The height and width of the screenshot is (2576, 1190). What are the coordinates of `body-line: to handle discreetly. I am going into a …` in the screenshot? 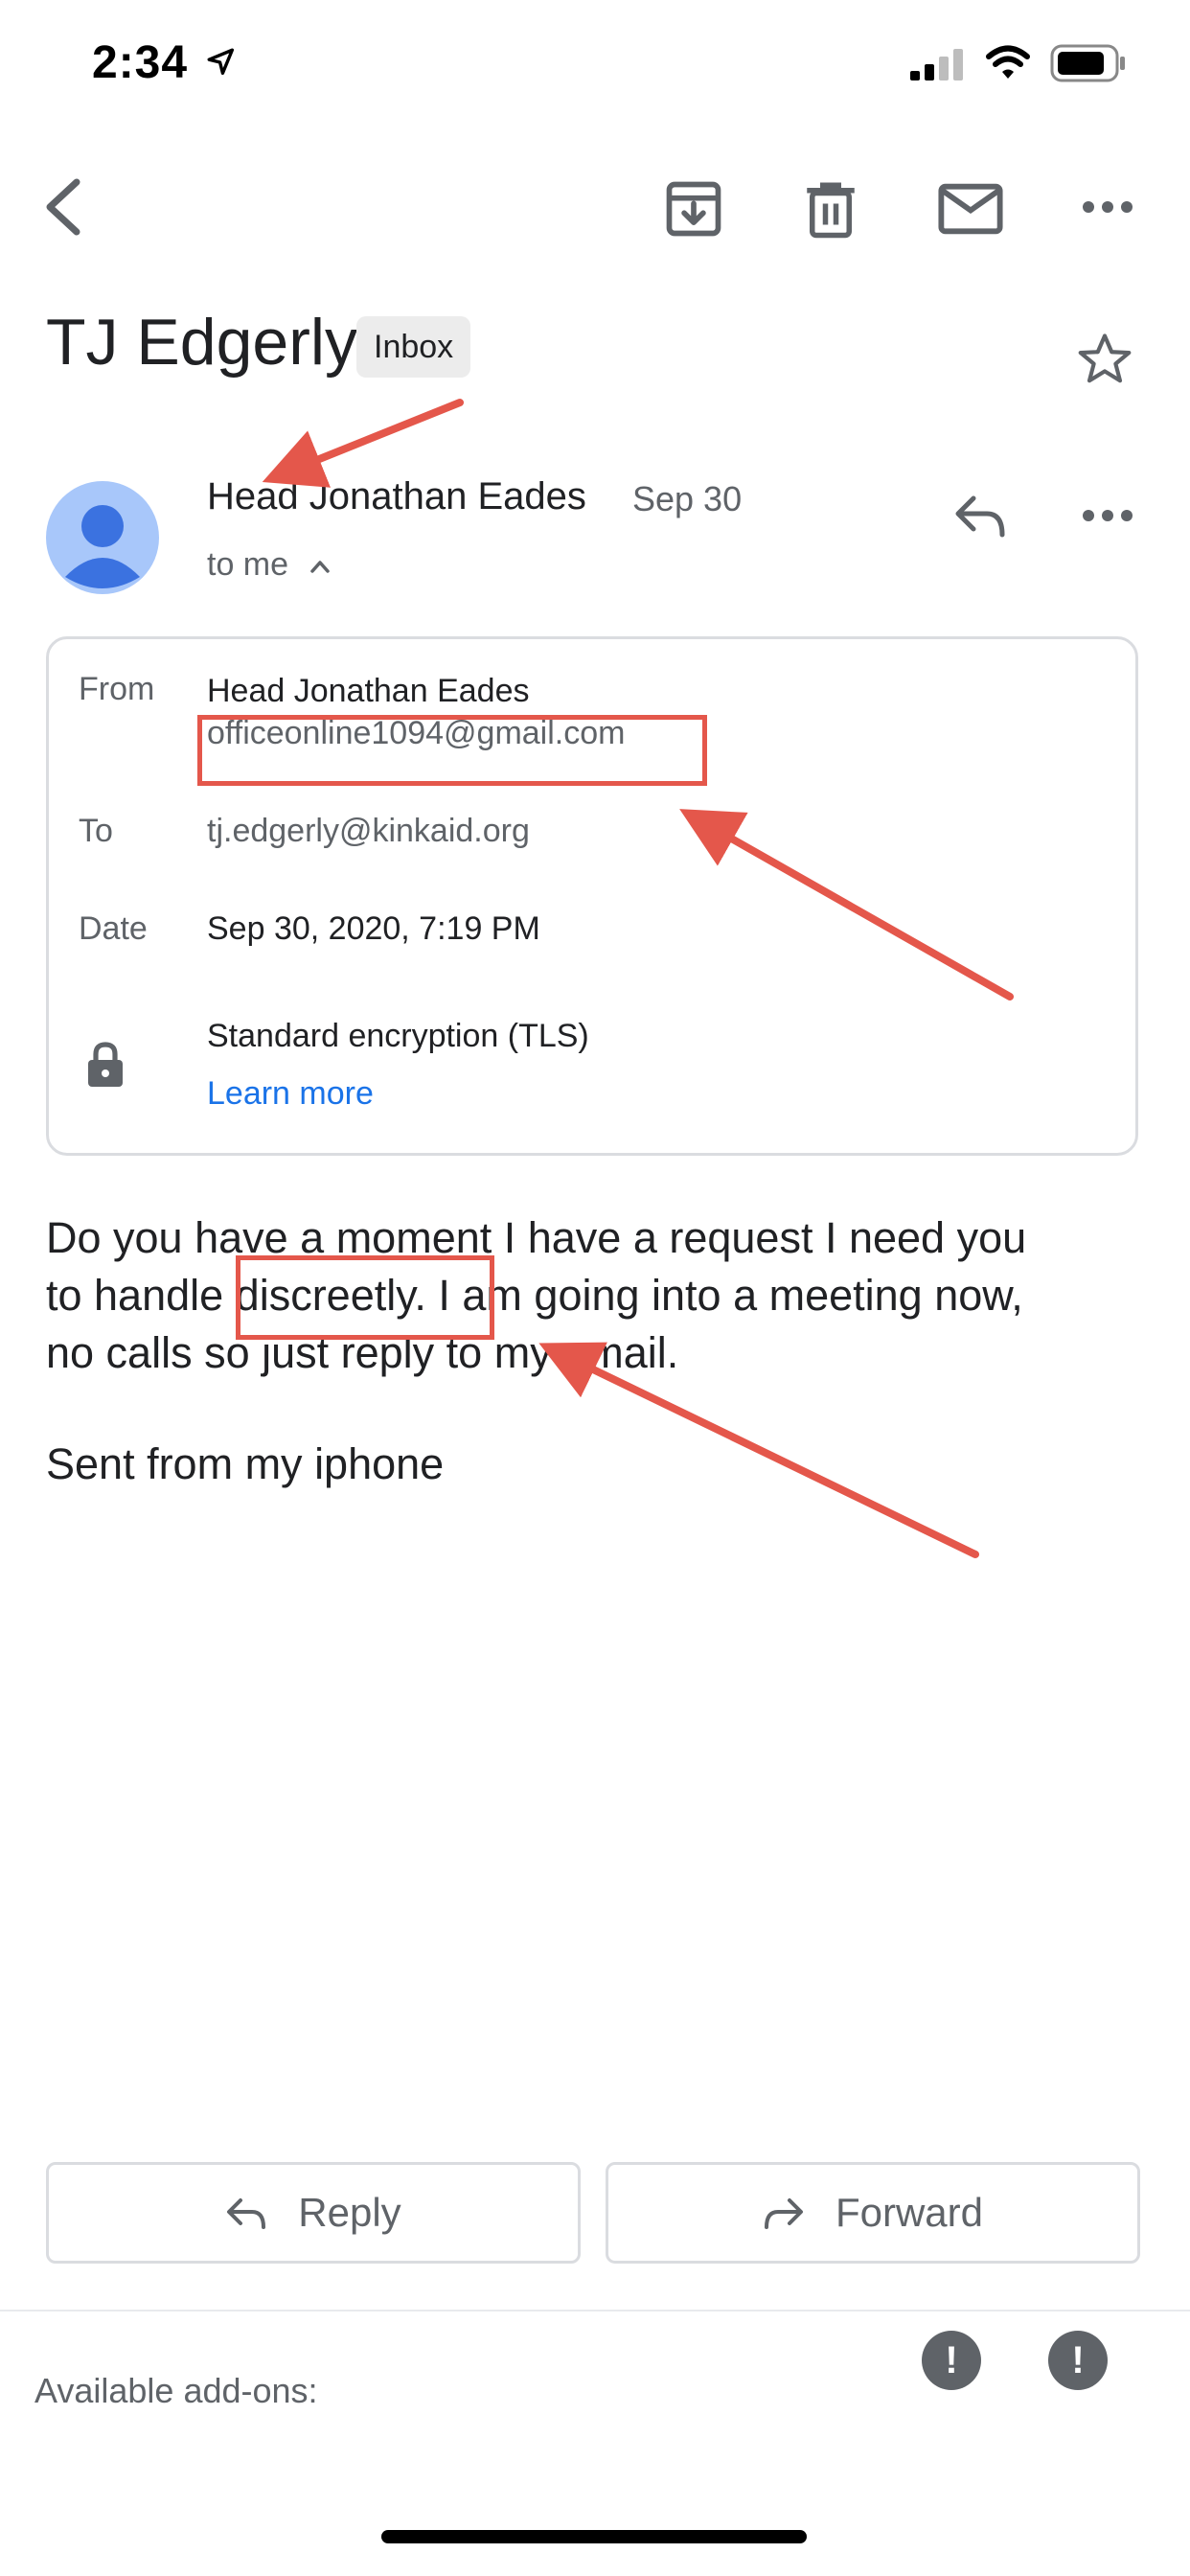 It's located at (534, 1295).